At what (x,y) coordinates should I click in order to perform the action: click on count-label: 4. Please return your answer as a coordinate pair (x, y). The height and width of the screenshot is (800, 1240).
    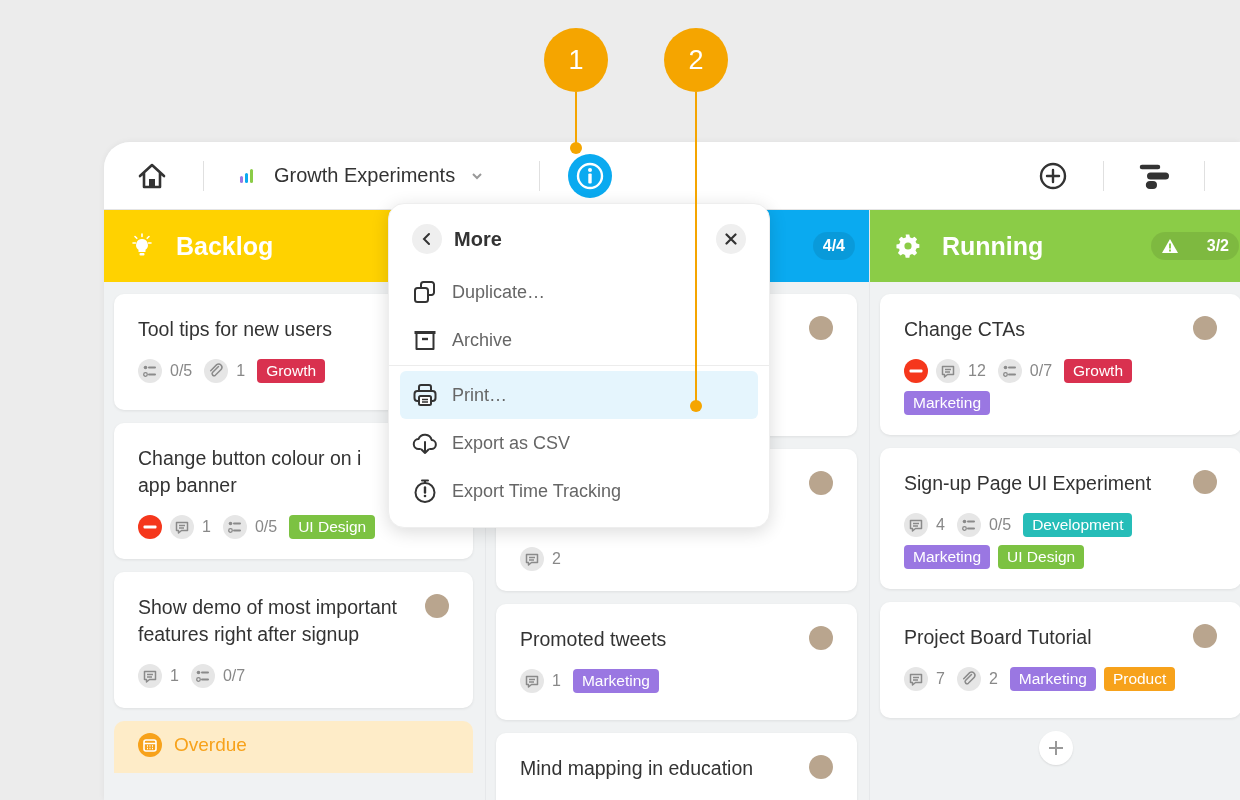
    Looking at the image, I should click on (940, 525).